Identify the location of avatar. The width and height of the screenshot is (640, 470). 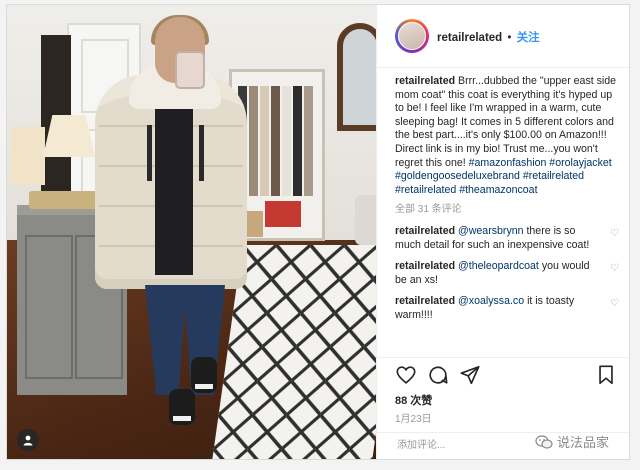
(412, 36).